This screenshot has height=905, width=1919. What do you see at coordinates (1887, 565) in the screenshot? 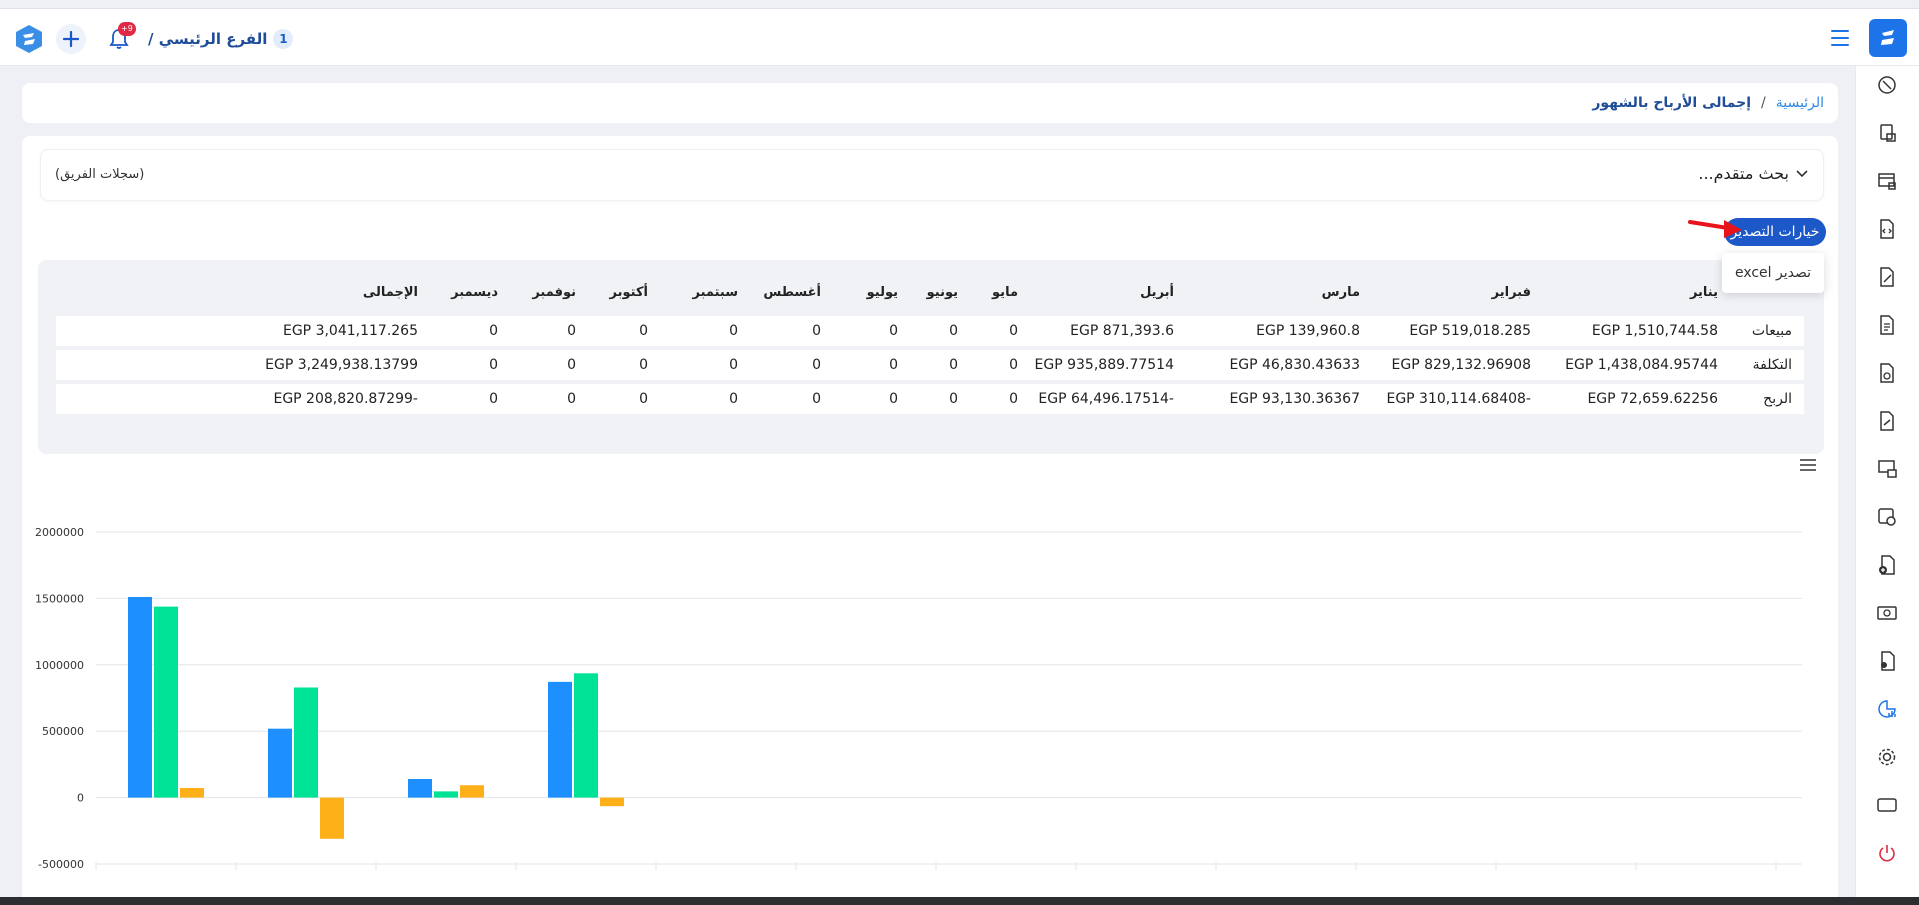
I see `add-invoice-icon` at bounding box center [1887, 565].